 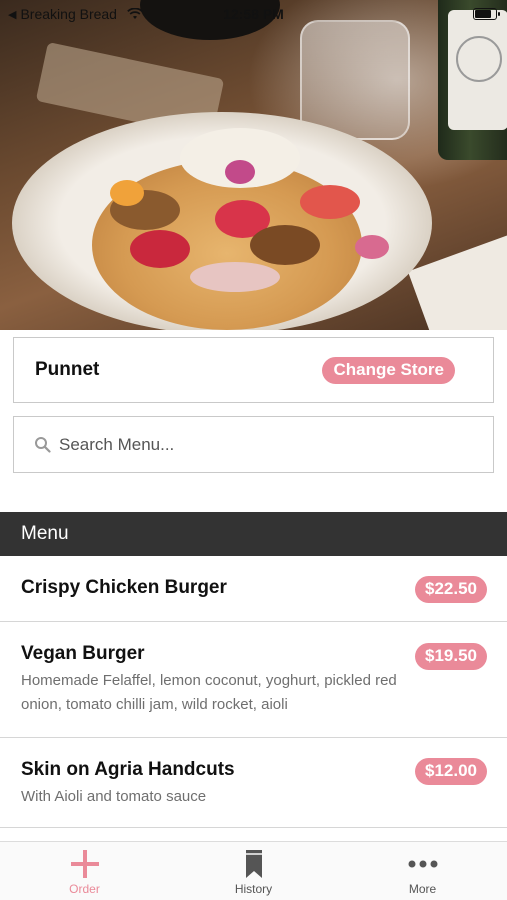 What do you see at coordinates (254, 864) in the screenshot?
I see `bookmark-icon` at bounding box center [254, 864].